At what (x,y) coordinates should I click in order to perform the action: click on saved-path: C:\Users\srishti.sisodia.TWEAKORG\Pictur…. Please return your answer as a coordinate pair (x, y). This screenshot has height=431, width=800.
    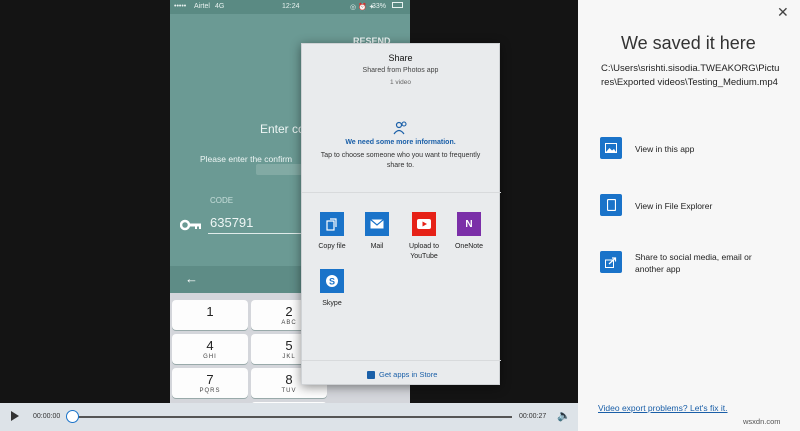
    Looking at the image, I should click on (690, 75).